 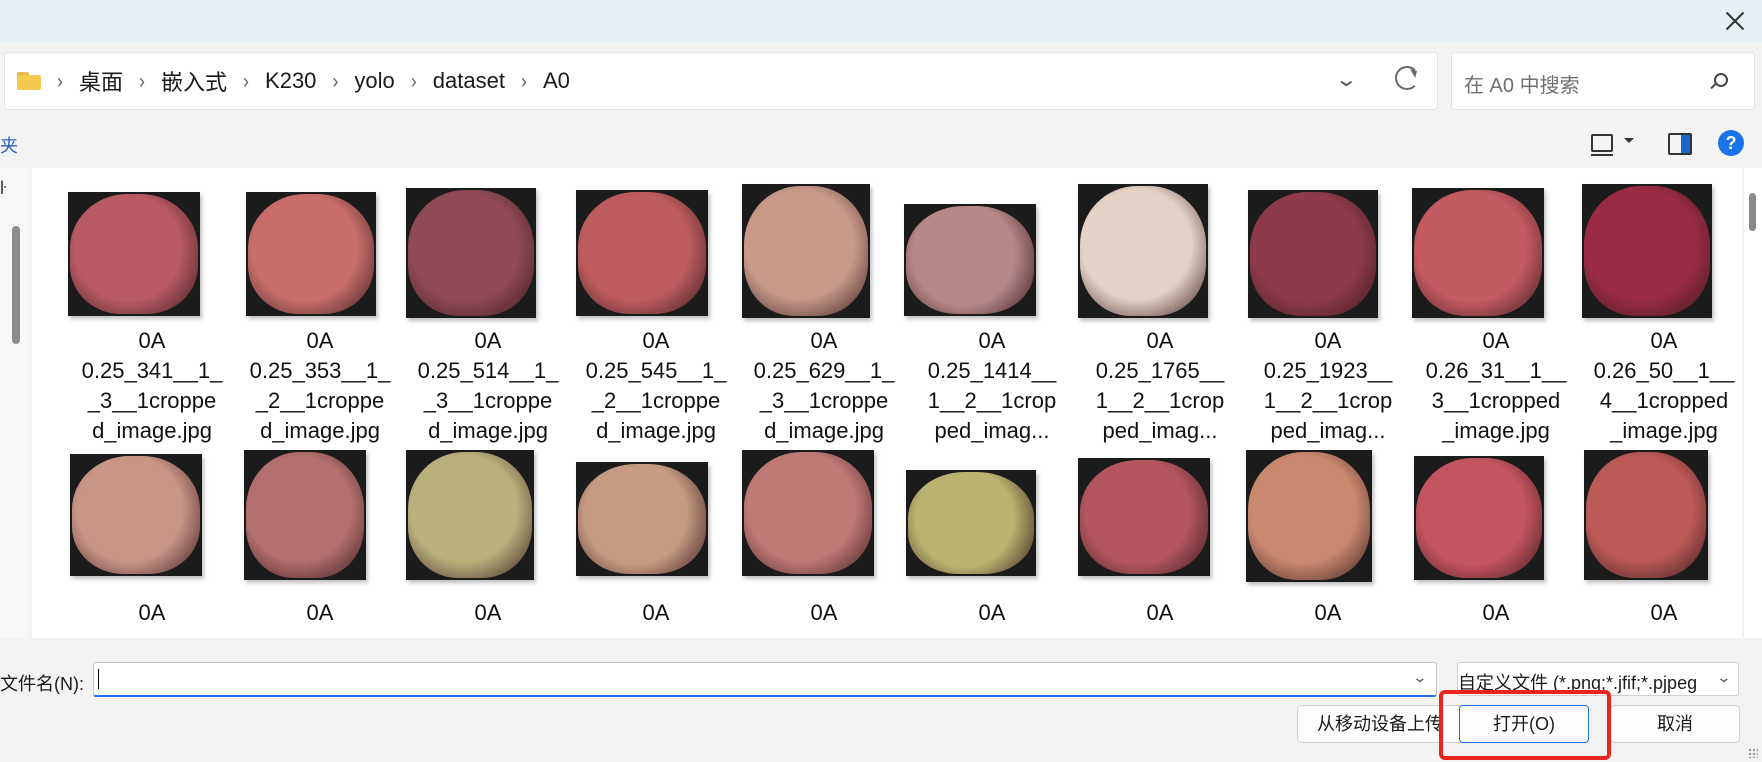 I want to click on file-name: 0A 0.26_50__1__ 4__1cropped _image.jpg, so click(x=1664, y=385).